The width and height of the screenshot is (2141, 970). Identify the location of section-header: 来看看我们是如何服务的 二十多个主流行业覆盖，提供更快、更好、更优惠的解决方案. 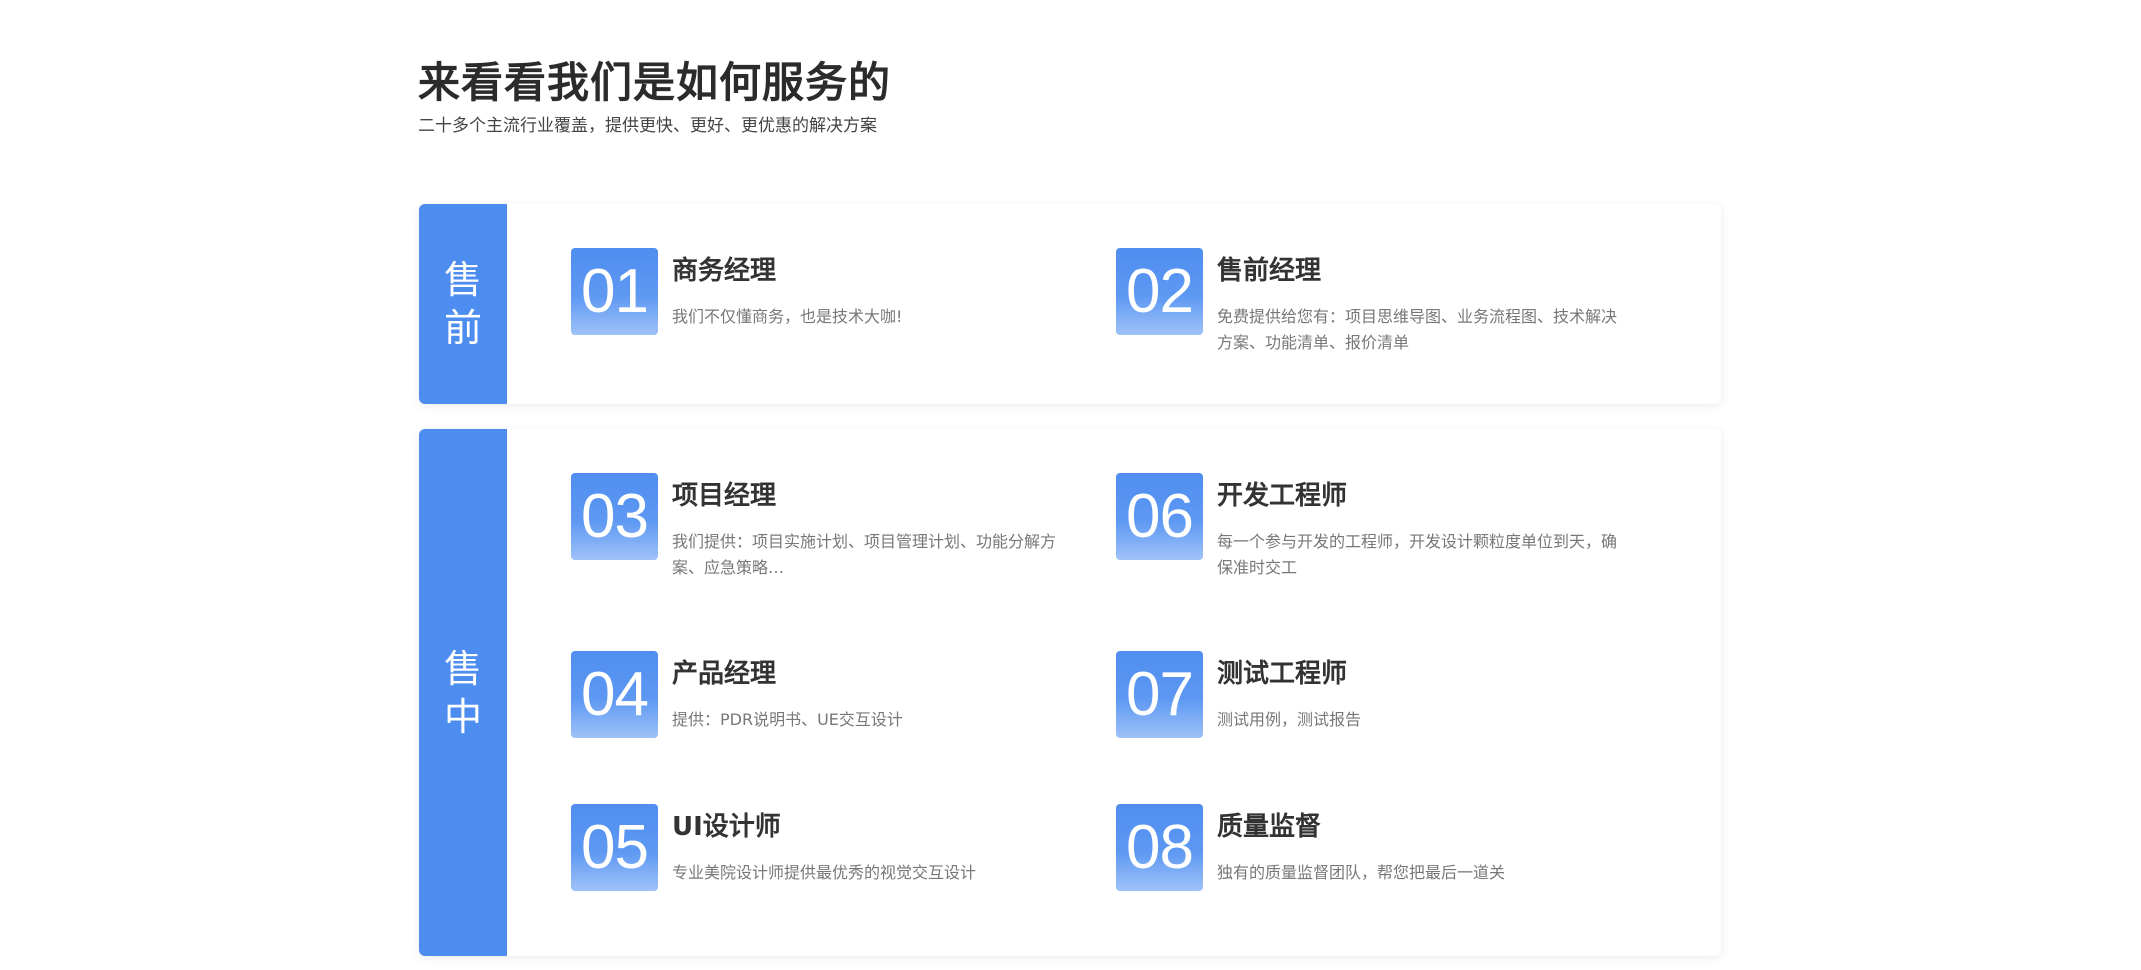
(654, 97).